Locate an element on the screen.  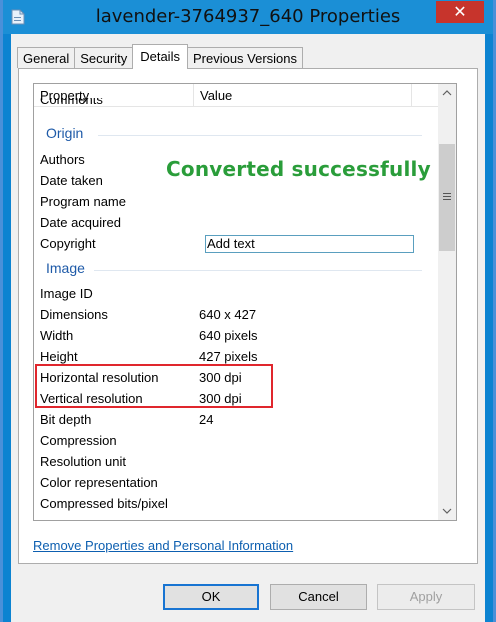
tab-details: Details is located at coordinates (160, 56).